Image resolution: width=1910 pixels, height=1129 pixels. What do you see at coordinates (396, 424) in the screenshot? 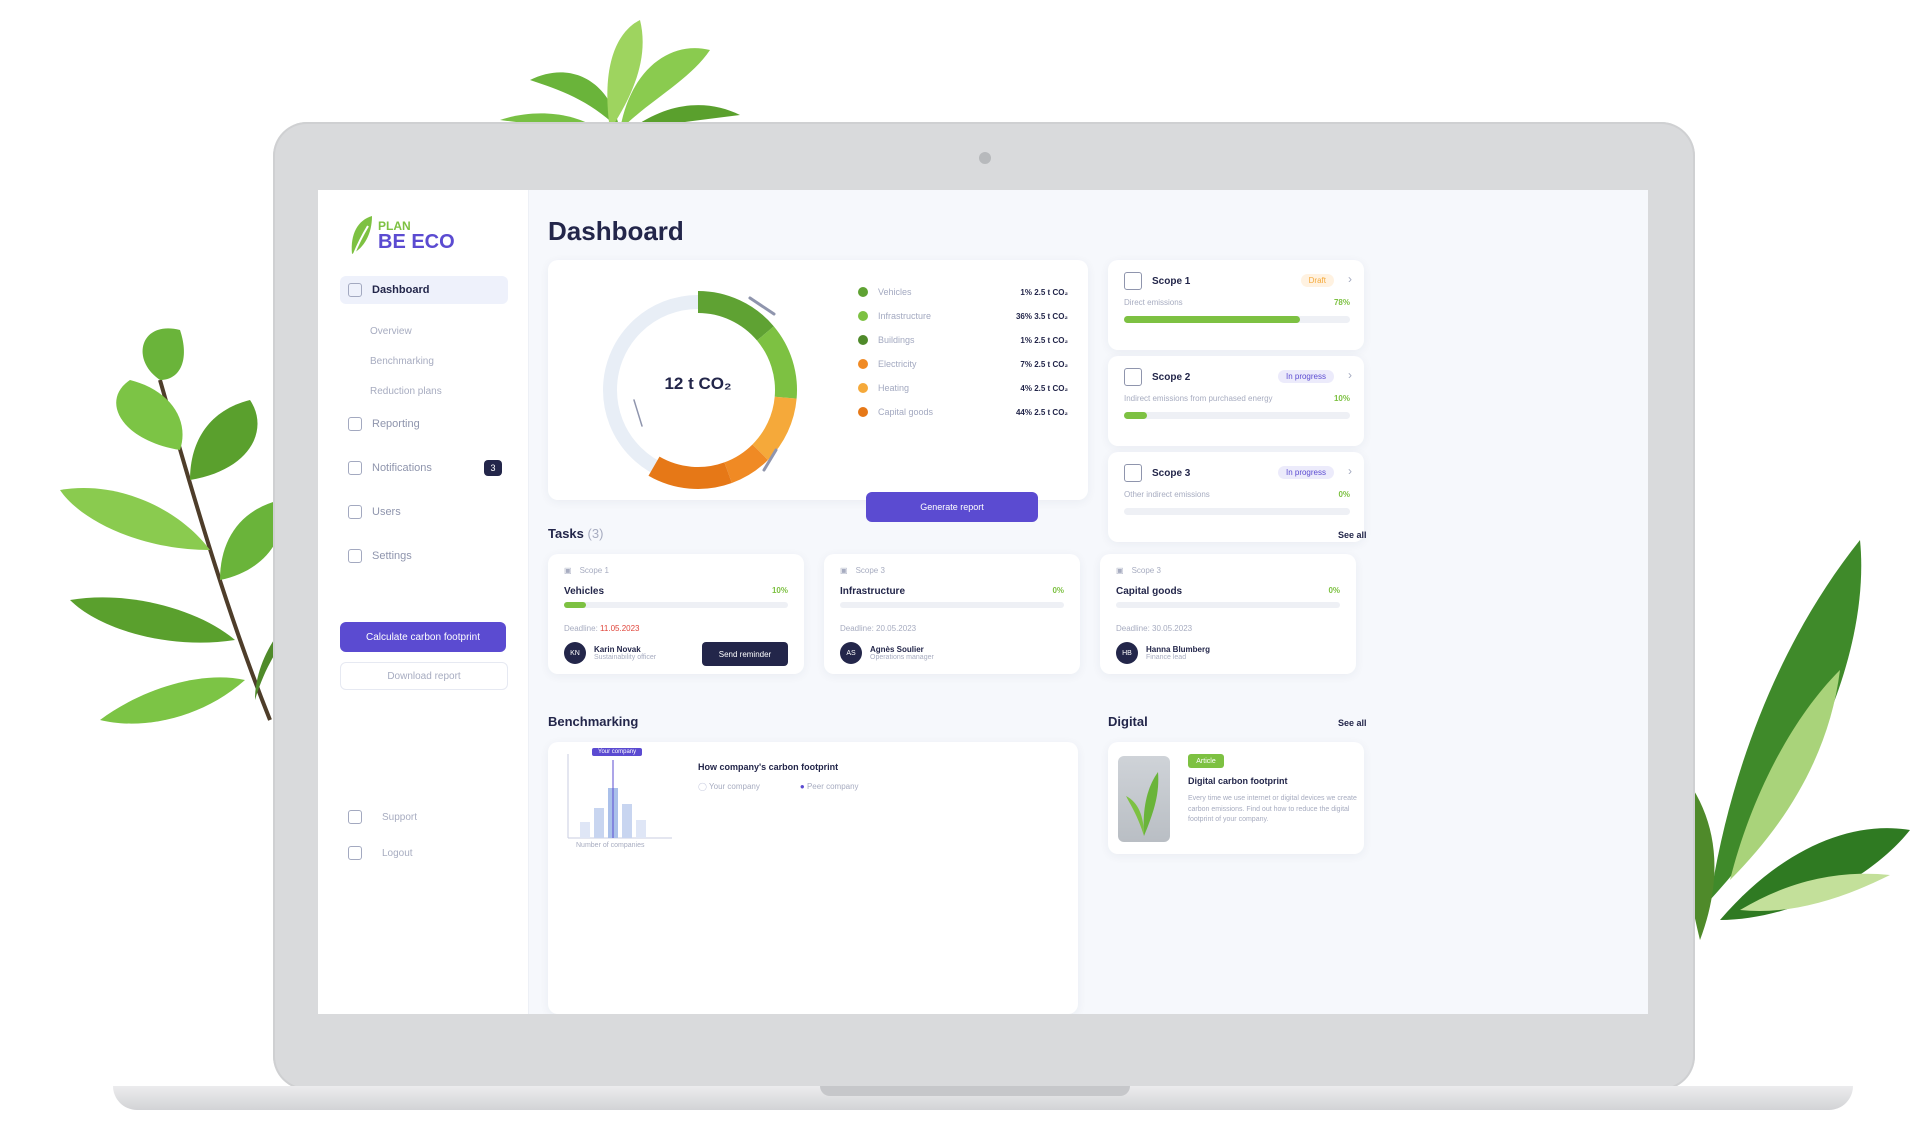
I see `sidebar-item-label: Reporting` at bounding box center [396, 424].